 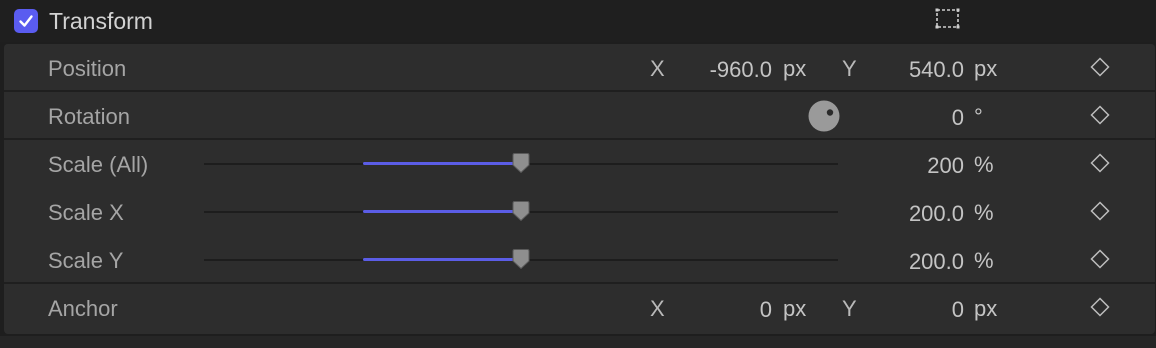 I want to click on scale-y-value: 200.0, so click(x=924, y=262).